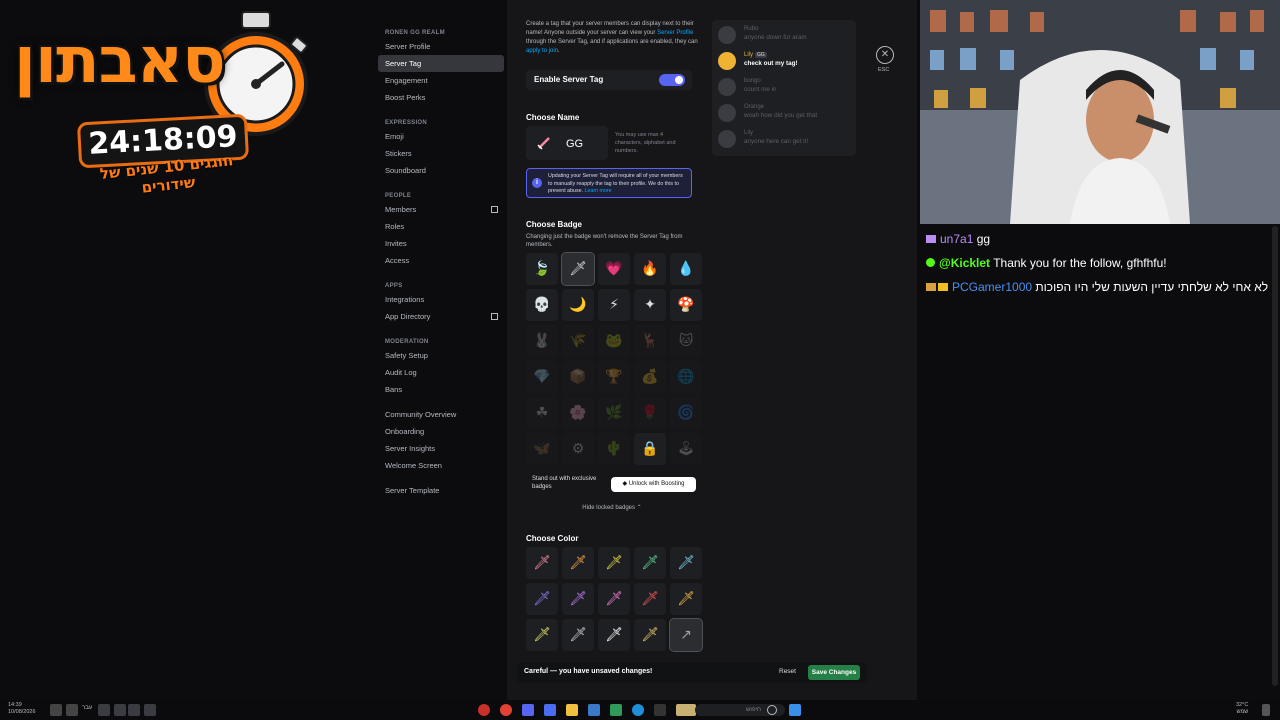  Describe the element at coordinates (578, 341) in the screenshot. I see `badge-option: 🌾` at that location.